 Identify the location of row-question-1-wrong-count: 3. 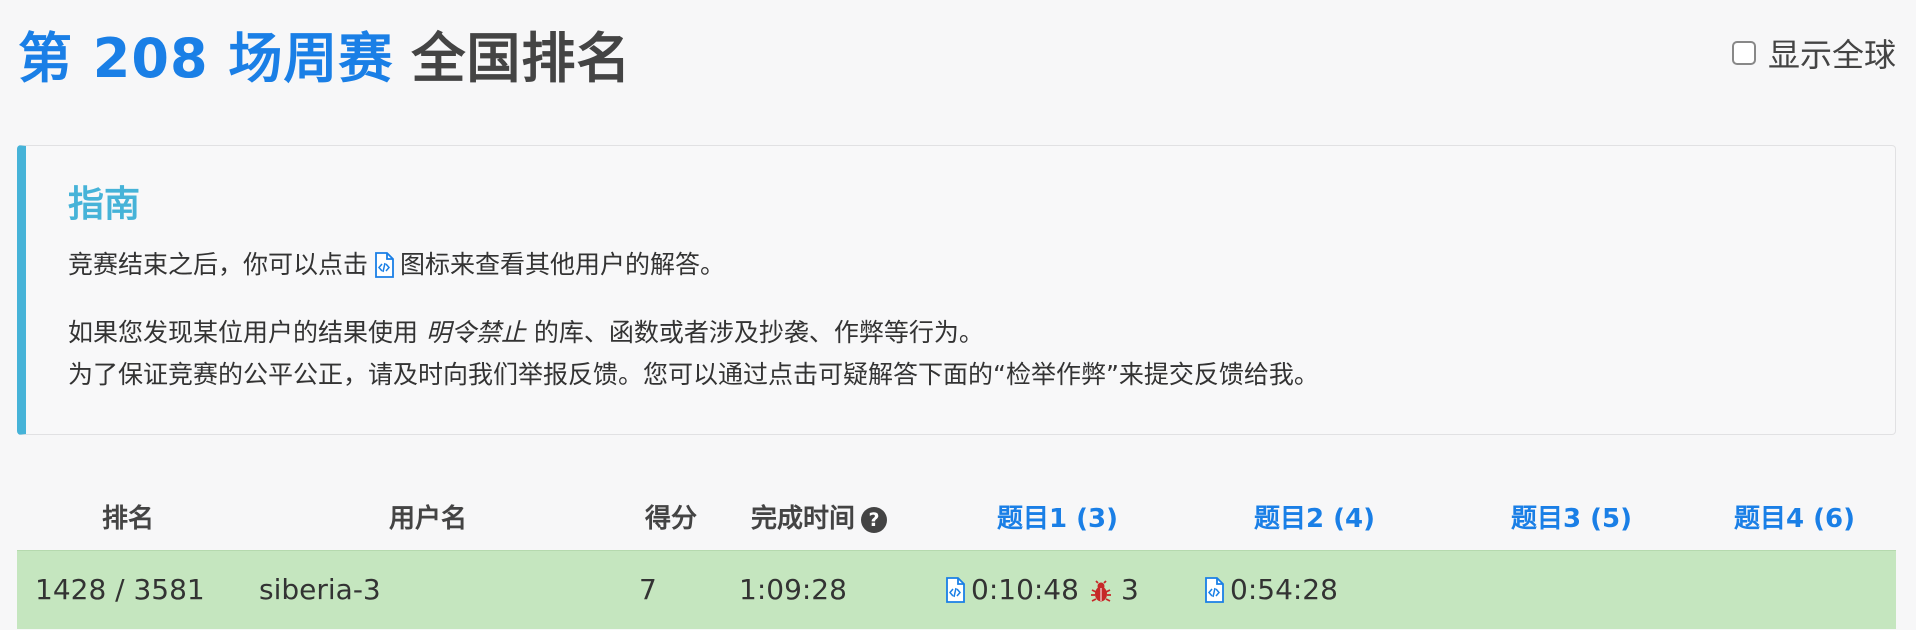
(1129, 589).